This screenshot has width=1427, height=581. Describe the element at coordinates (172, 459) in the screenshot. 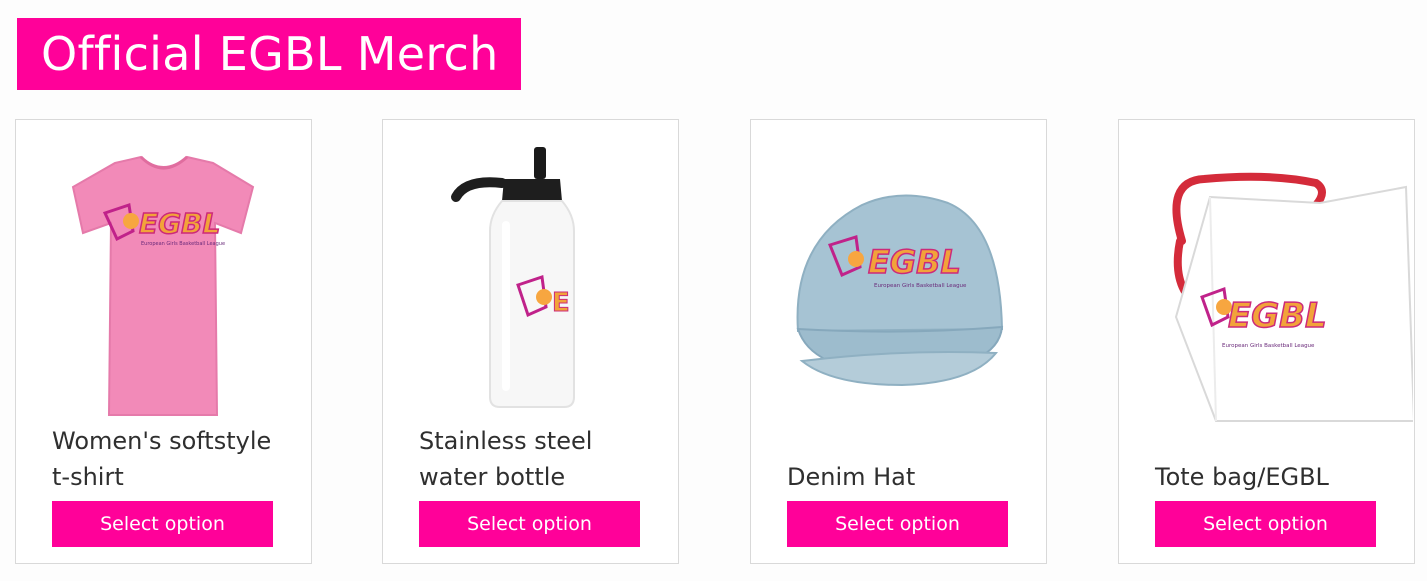

I see `product-title: Women's softstyle t-shirt` at that location.